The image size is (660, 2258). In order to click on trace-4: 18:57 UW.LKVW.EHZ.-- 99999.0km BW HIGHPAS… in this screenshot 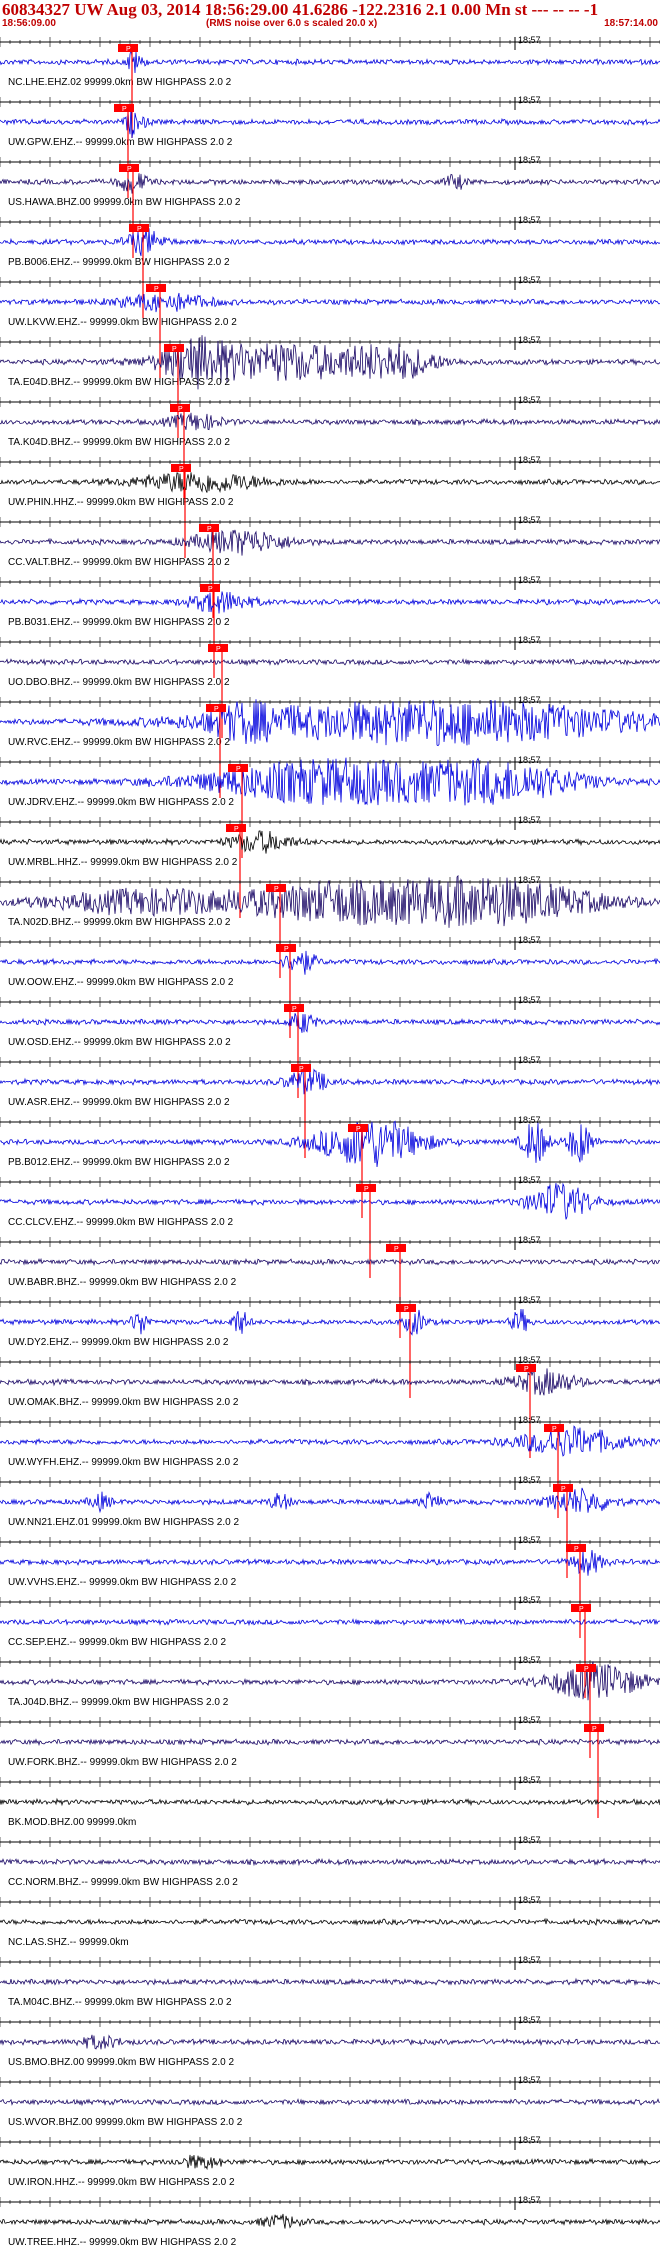, I will do `click(330, 326)`.